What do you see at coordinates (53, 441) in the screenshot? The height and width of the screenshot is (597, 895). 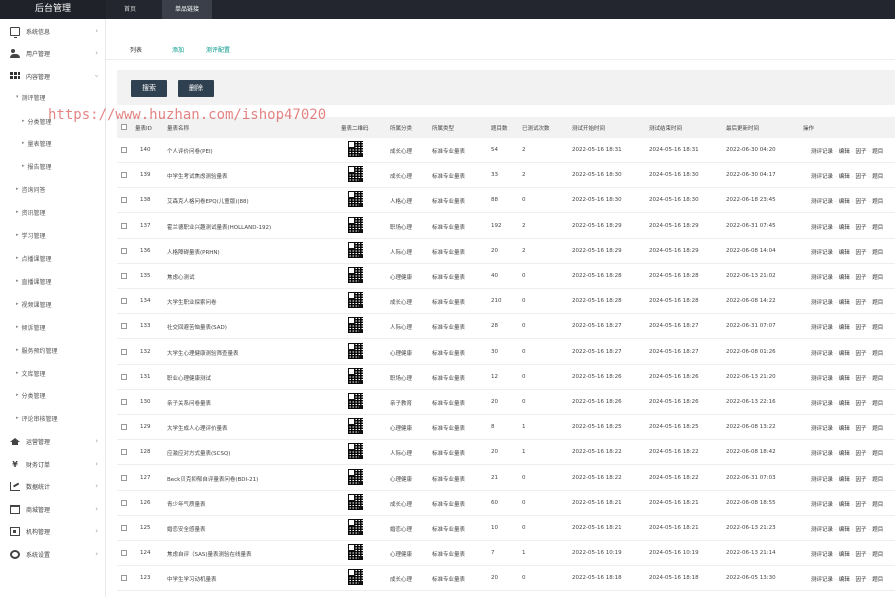 I see `sidebar-item-operations: 运营管理 ›` at bounding box center [53, 441].